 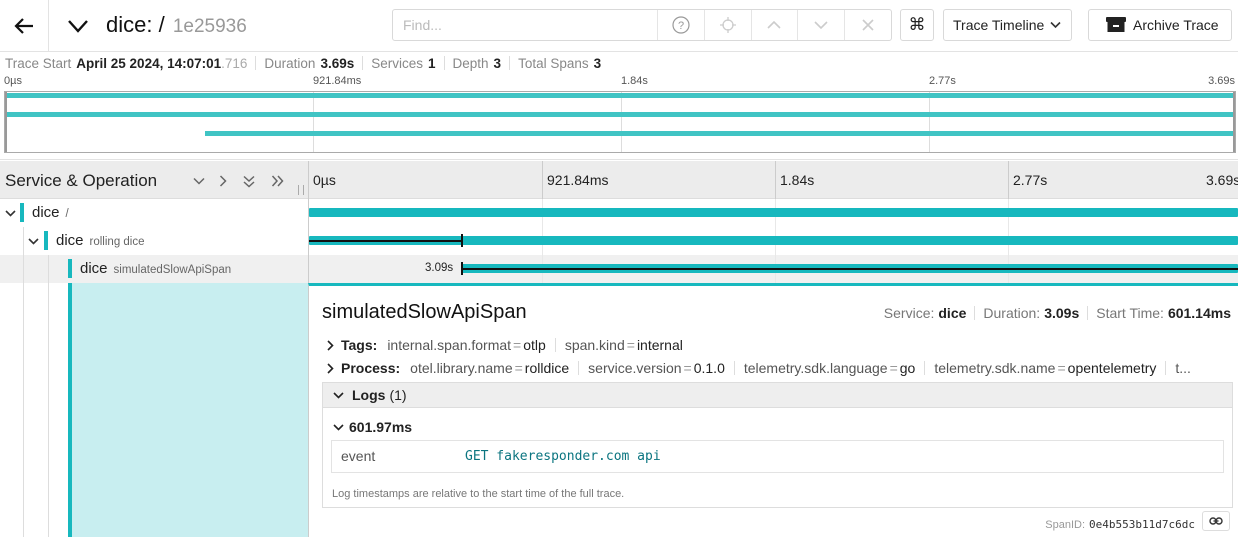 I want to click on detail-gutter, so click(x=154, y=410).